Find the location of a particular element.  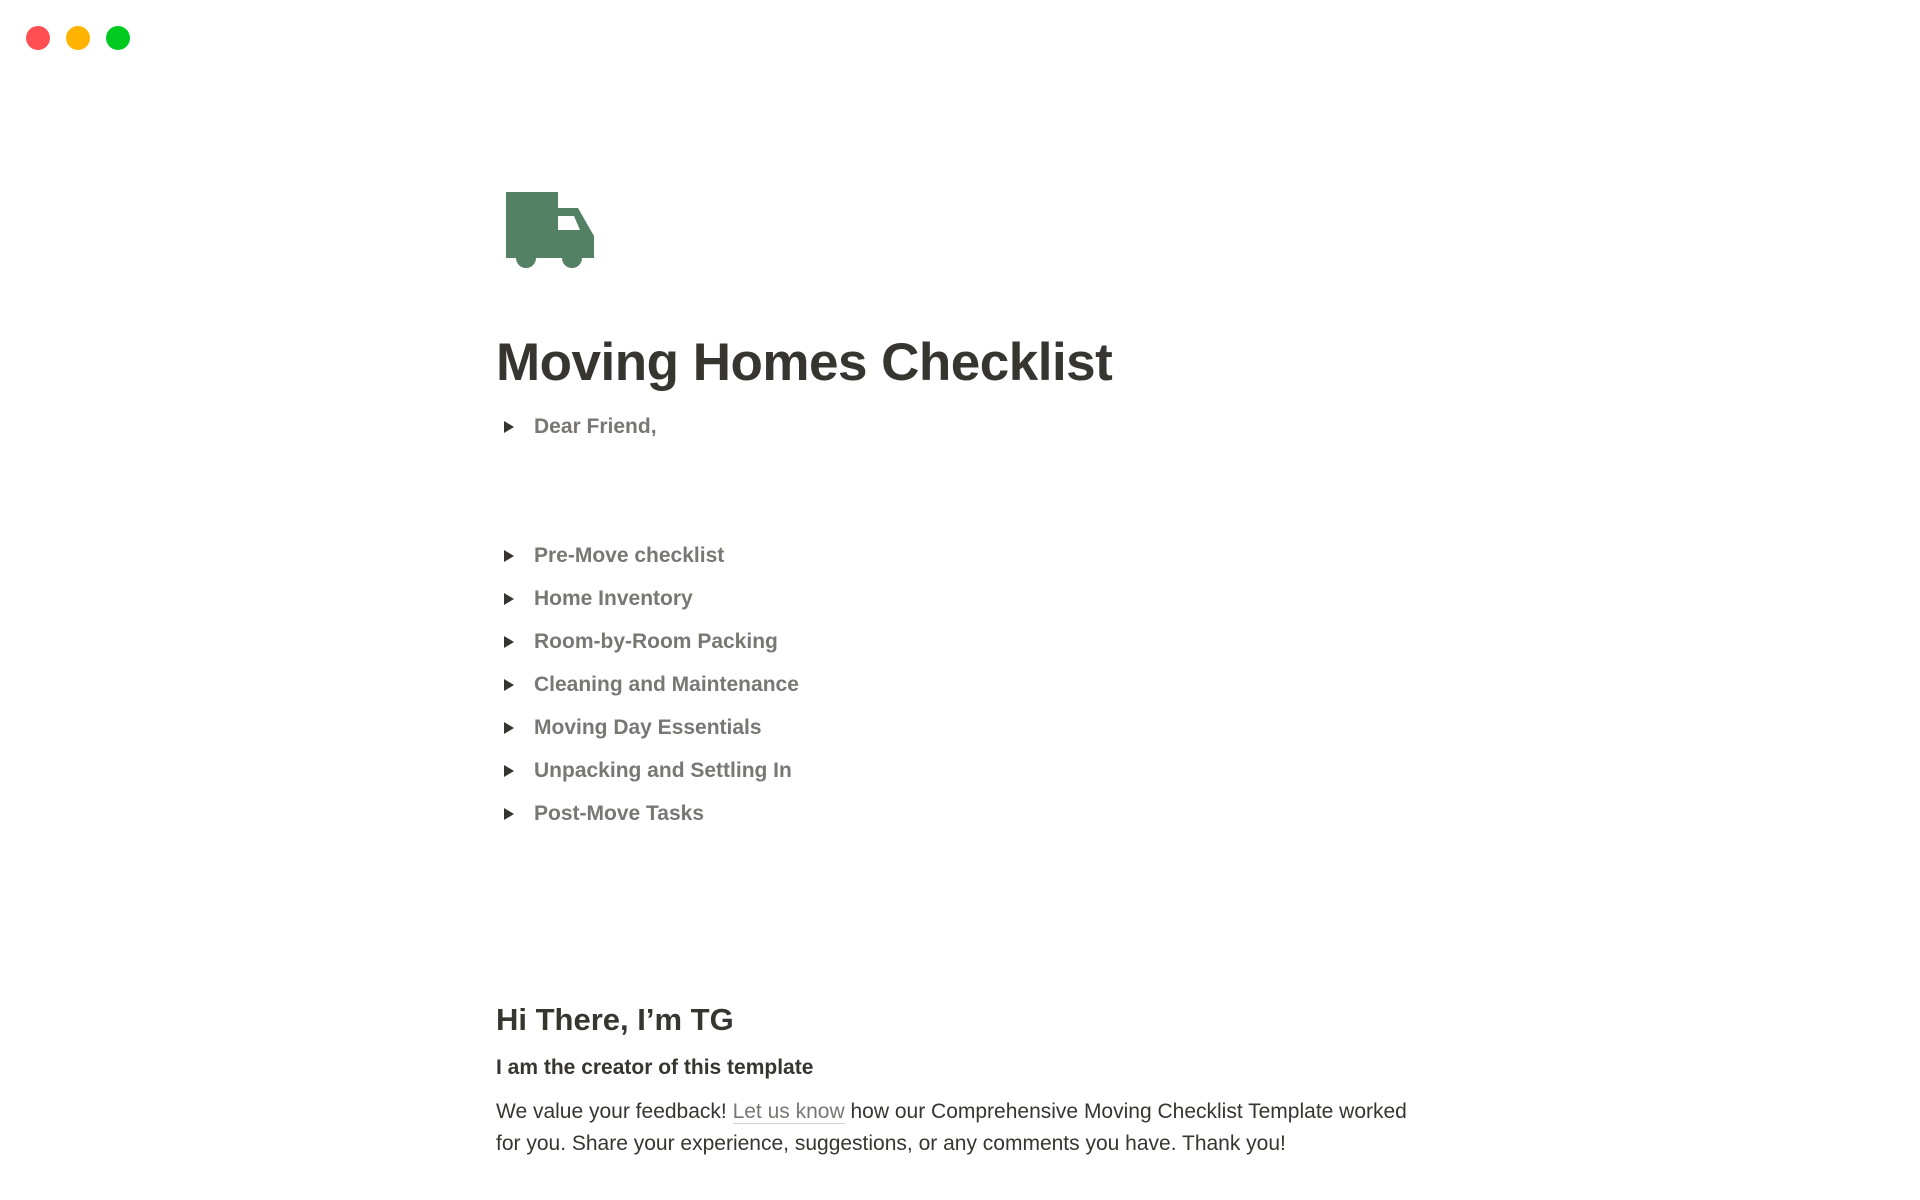

toggle-label: Moving Day Essentials is located at coordinates (648, 728).